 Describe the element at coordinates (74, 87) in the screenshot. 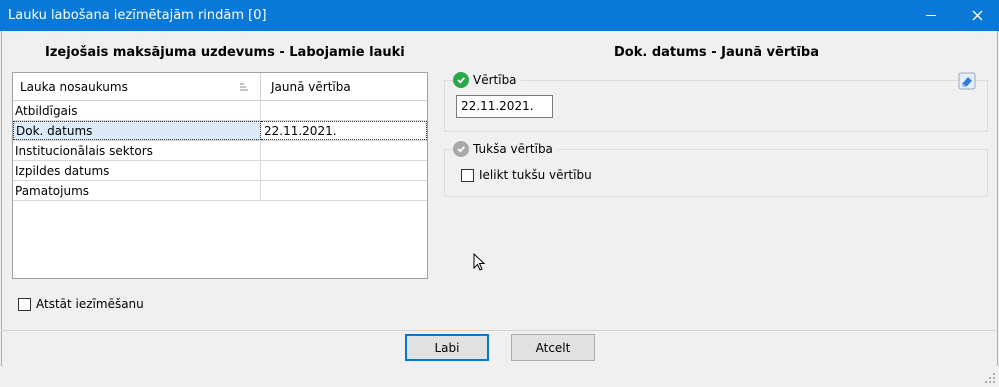

I see `column-header-field-name-label: Lauka nosaukums` at that location.